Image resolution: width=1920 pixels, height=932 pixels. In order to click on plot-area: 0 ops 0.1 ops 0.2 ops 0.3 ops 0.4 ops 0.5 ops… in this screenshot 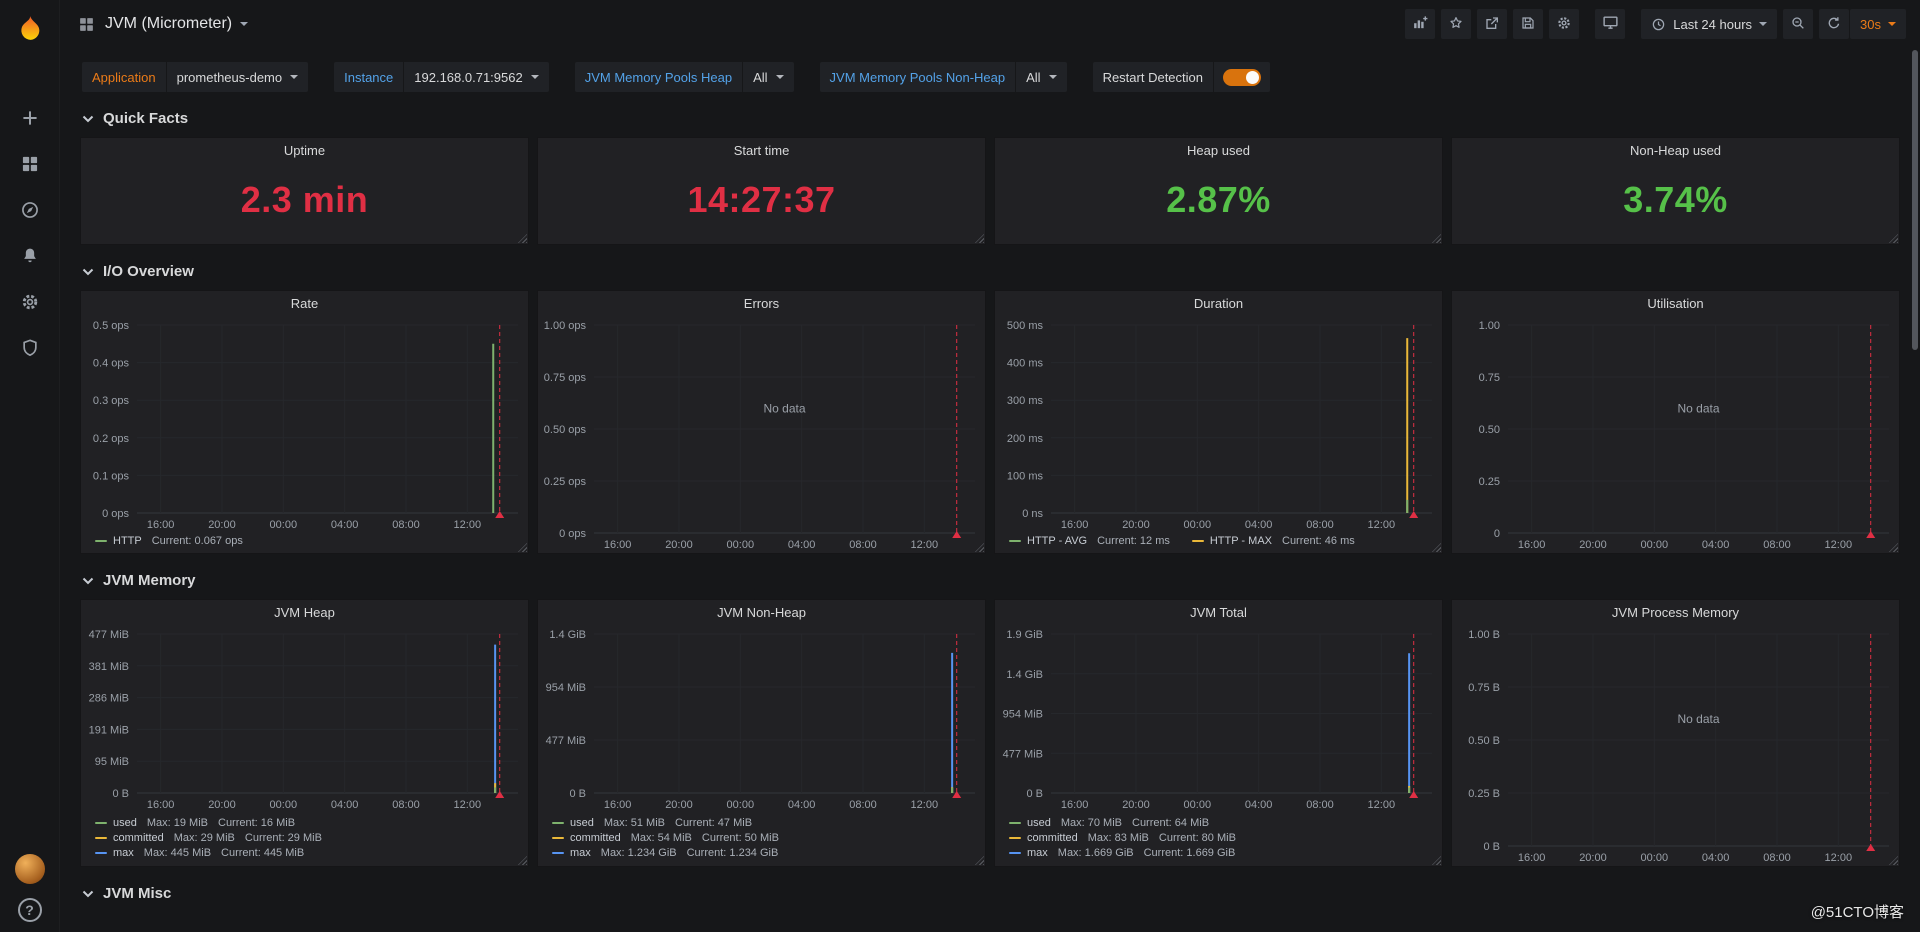, I will do `click(304, 425)`.